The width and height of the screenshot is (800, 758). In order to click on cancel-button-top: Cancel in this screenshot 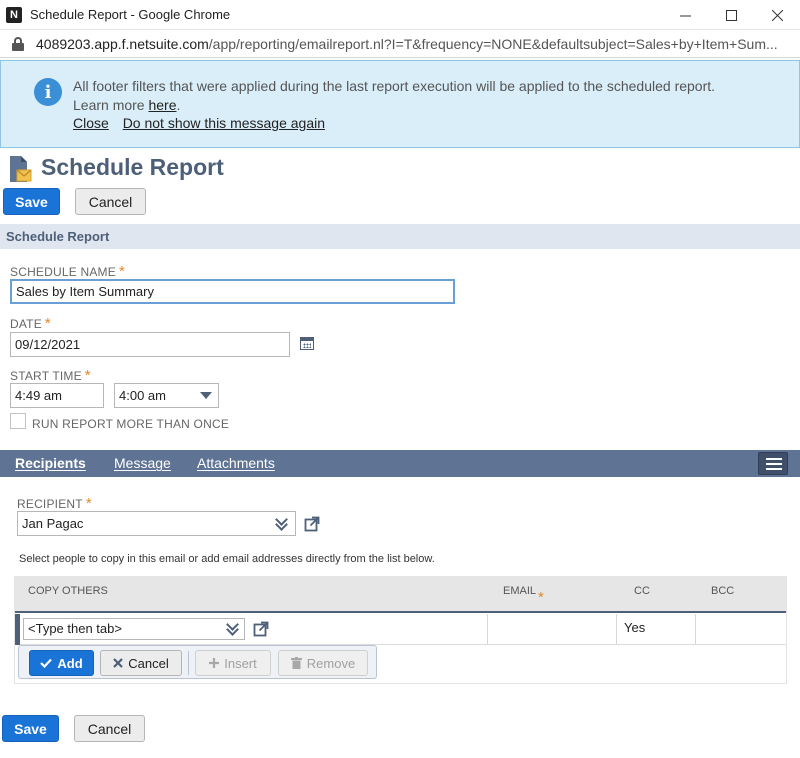, I will do `click(110, 201)`.